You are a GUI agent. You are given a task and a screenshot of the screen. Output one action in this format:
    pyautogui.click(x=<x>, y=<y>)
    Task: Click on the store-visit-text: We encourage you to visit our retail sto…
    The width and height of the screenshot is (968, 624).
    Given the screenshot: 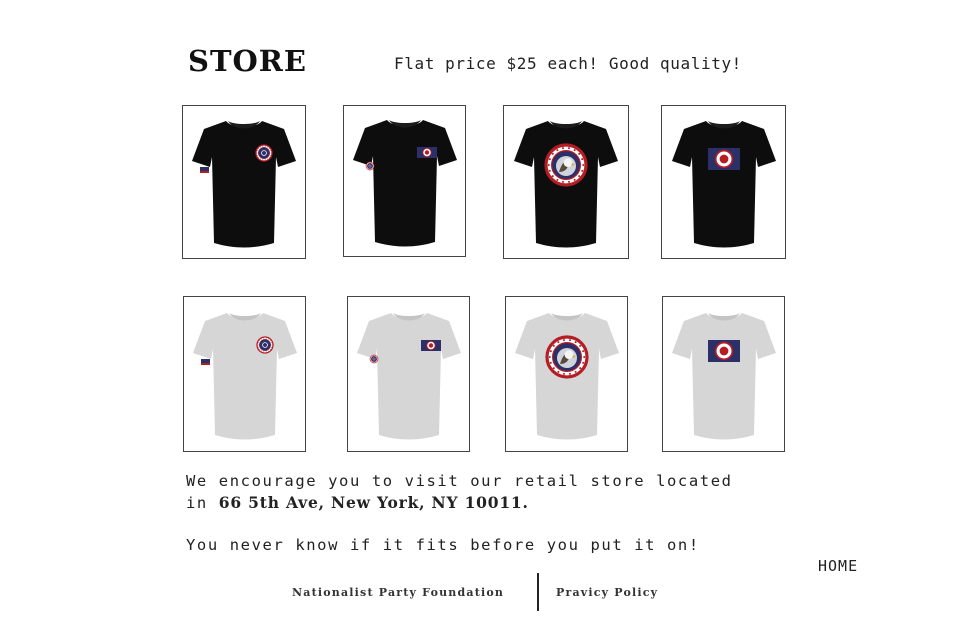 What is the action you would take?
    pyautogui.click(x=459, y=481)
    